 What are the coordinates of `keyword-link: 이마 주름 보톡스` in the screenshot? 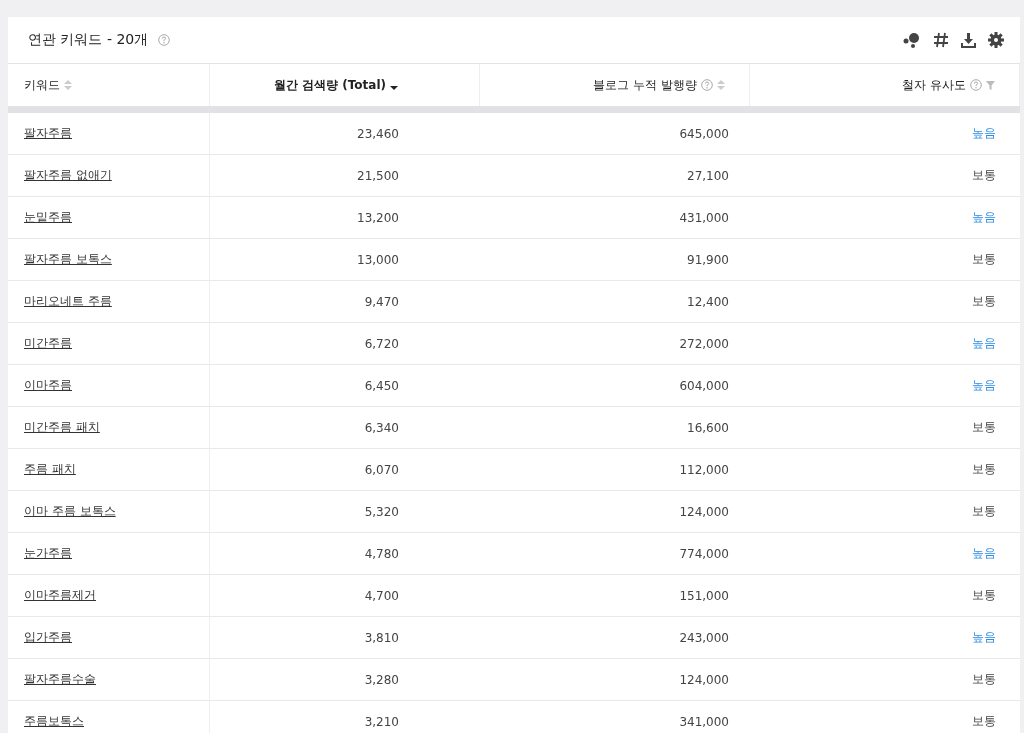 It's located at (70, 511).